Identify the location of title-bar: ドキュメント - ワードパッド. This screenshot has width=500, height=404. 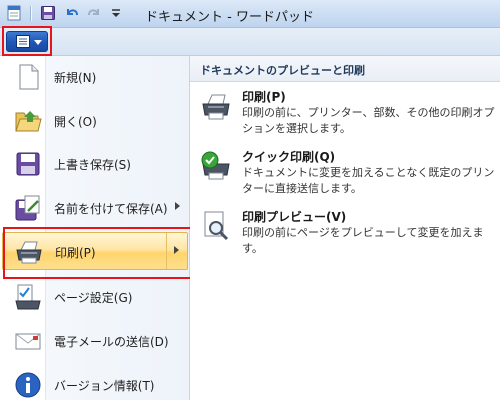
(250, 14).